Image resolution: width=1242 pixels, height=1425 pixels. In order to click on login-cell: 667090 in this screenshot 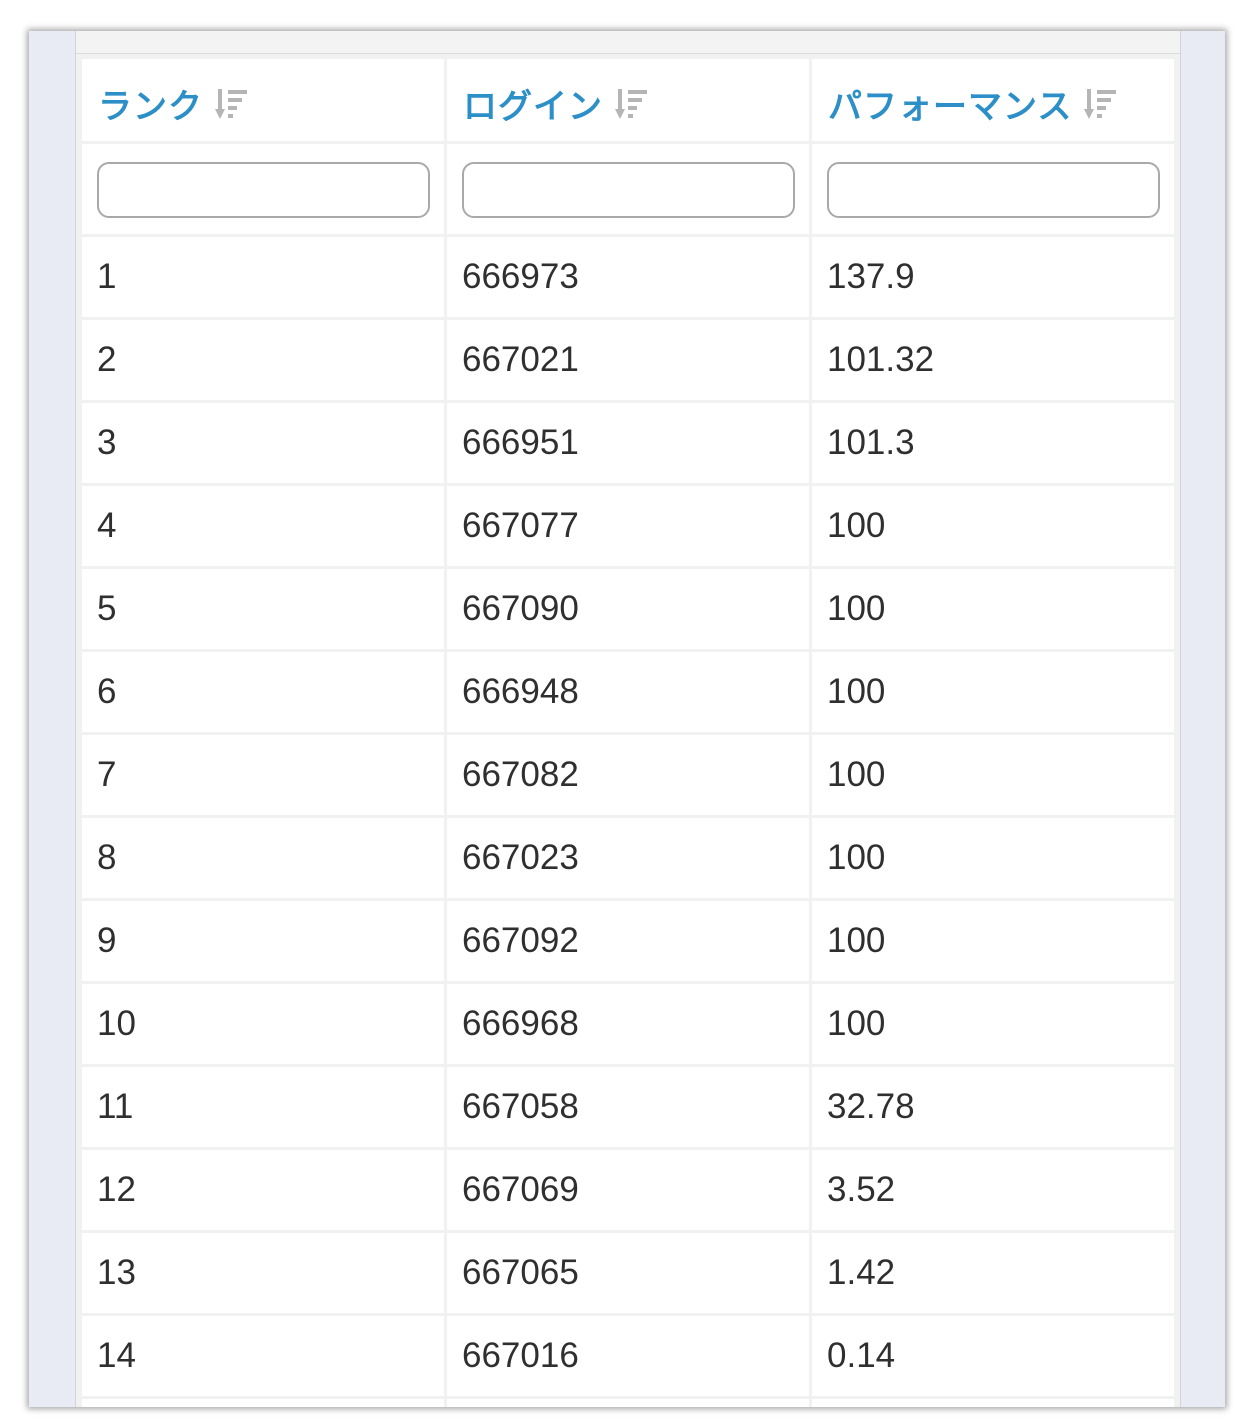, I will do `click(628, 609)`.